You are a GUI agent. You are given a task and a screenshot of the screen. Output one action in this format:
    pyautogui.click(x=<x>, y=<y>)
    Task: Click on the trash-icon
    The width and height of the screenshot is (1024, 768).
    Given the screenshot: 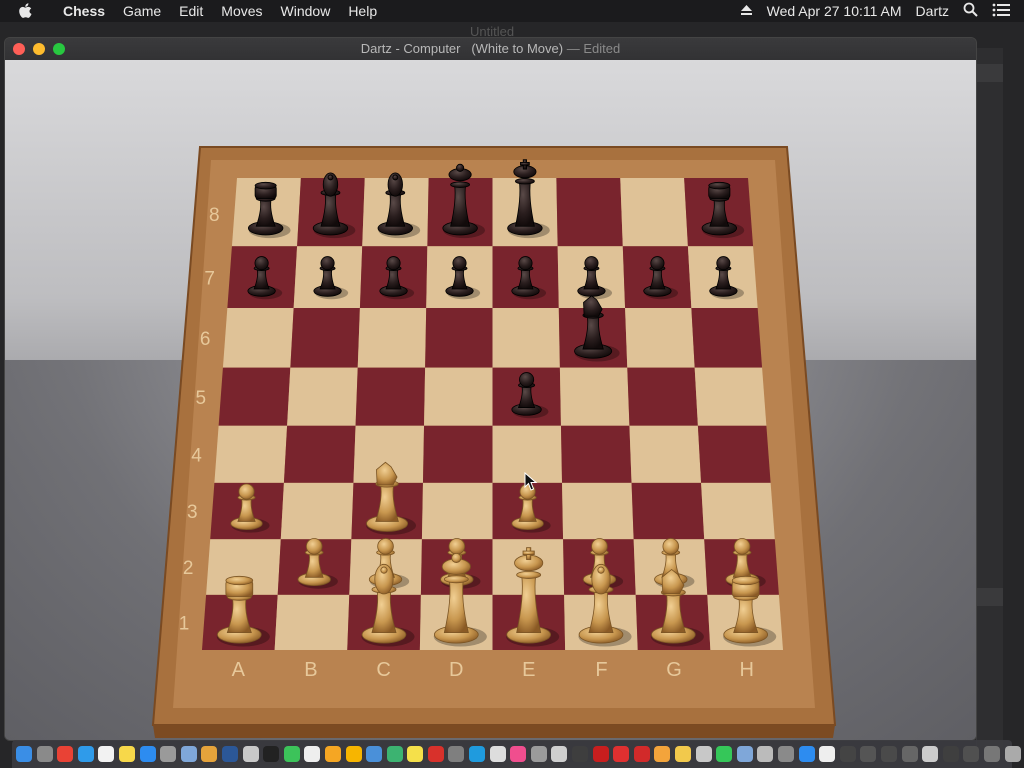 What is the action you would take?
    pyautogui.click(x=1012, y=754)
    